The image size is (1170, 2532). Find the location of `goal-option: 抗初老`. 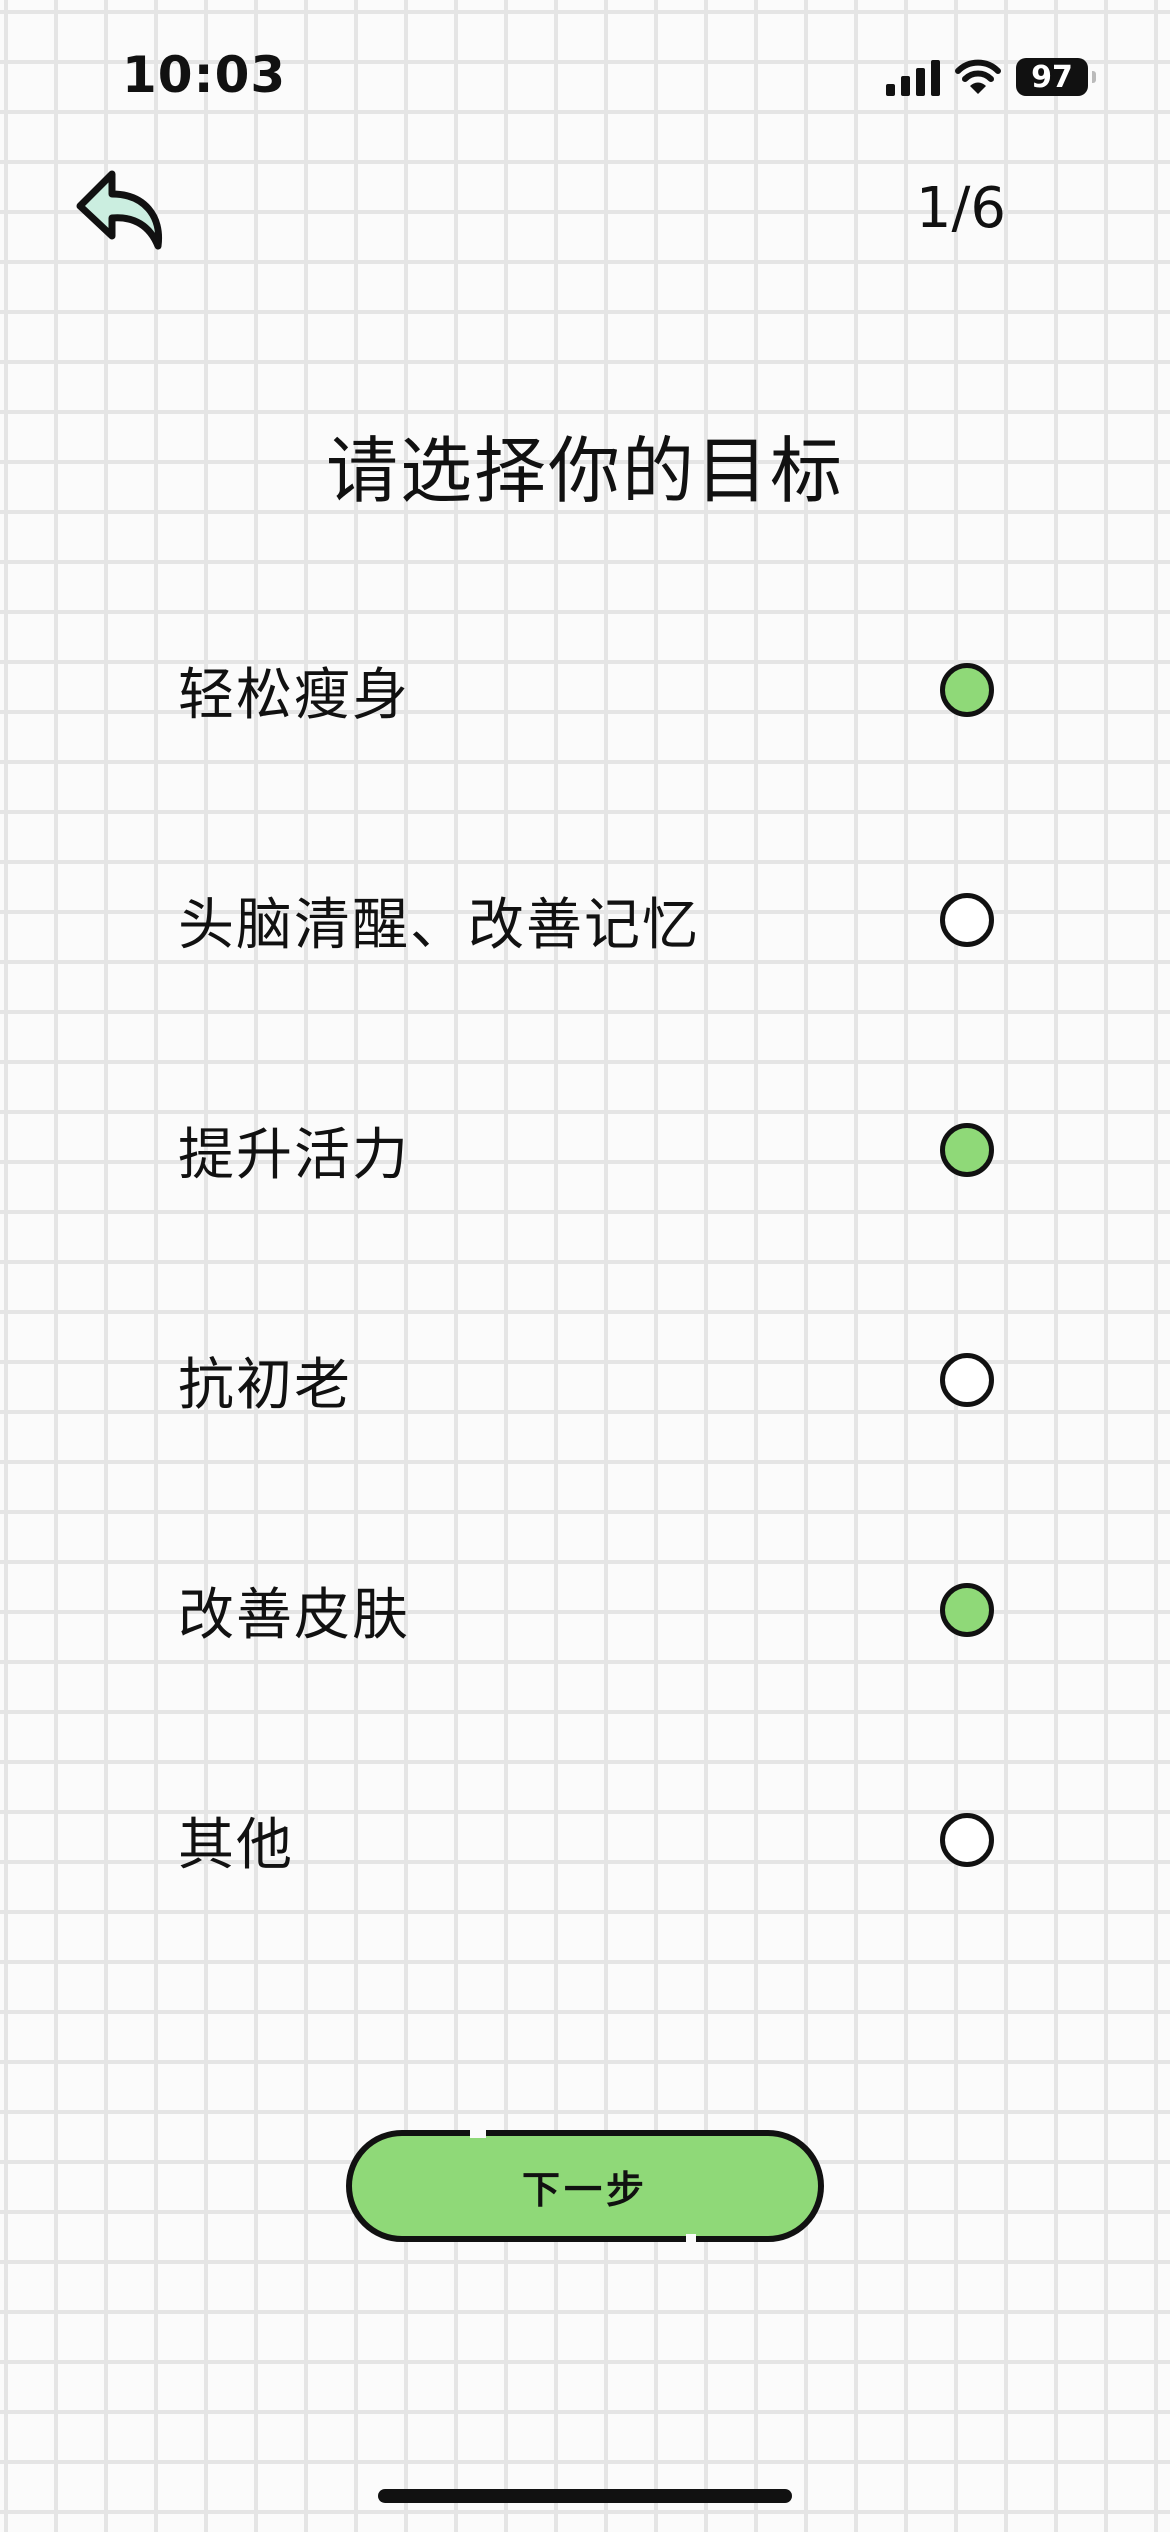

goal-option: 抗初老 is located at coordinates (588, 1380).